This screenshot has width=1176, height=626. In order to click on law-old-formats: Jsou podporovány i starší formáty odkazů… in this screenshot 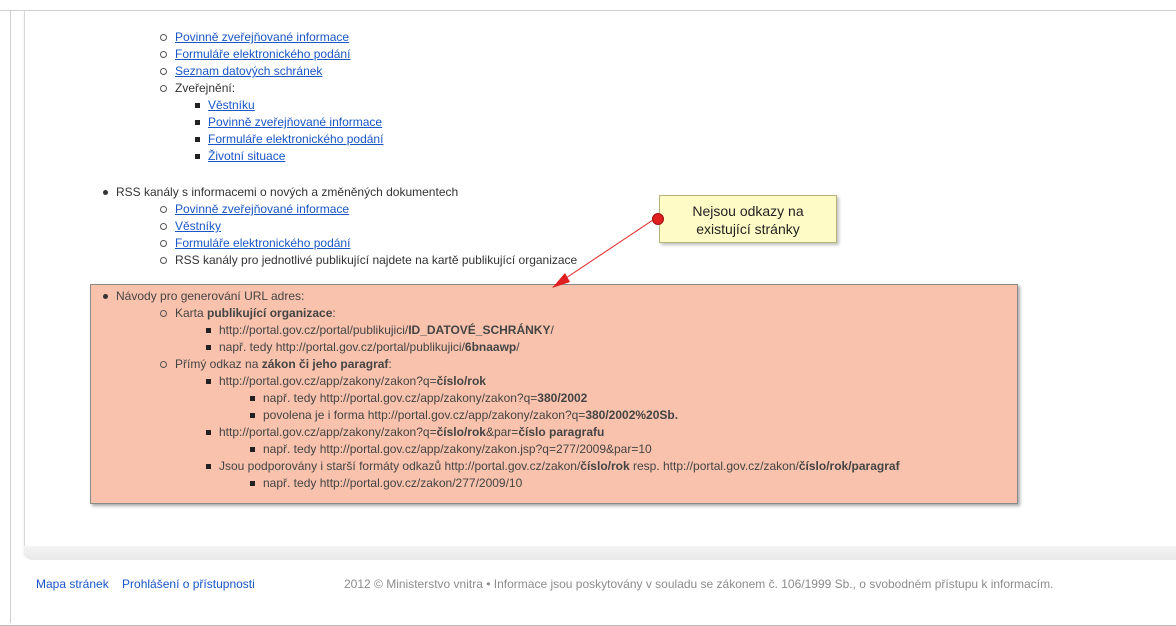, I will do `click(559, 466)`.